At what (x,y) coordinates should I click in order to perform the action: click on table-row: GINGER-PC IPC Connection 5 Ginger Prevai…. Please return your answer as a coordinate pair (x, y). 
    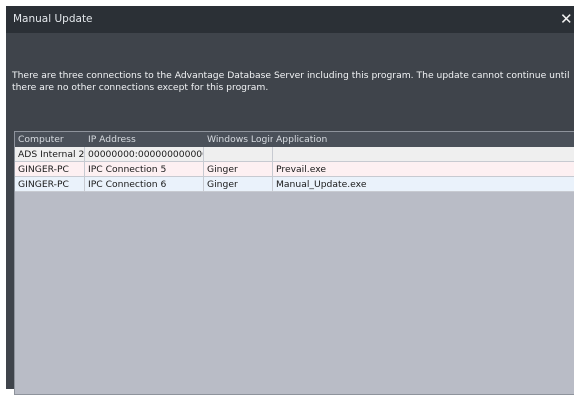
    Looking at the image, I should click on (294, 169).